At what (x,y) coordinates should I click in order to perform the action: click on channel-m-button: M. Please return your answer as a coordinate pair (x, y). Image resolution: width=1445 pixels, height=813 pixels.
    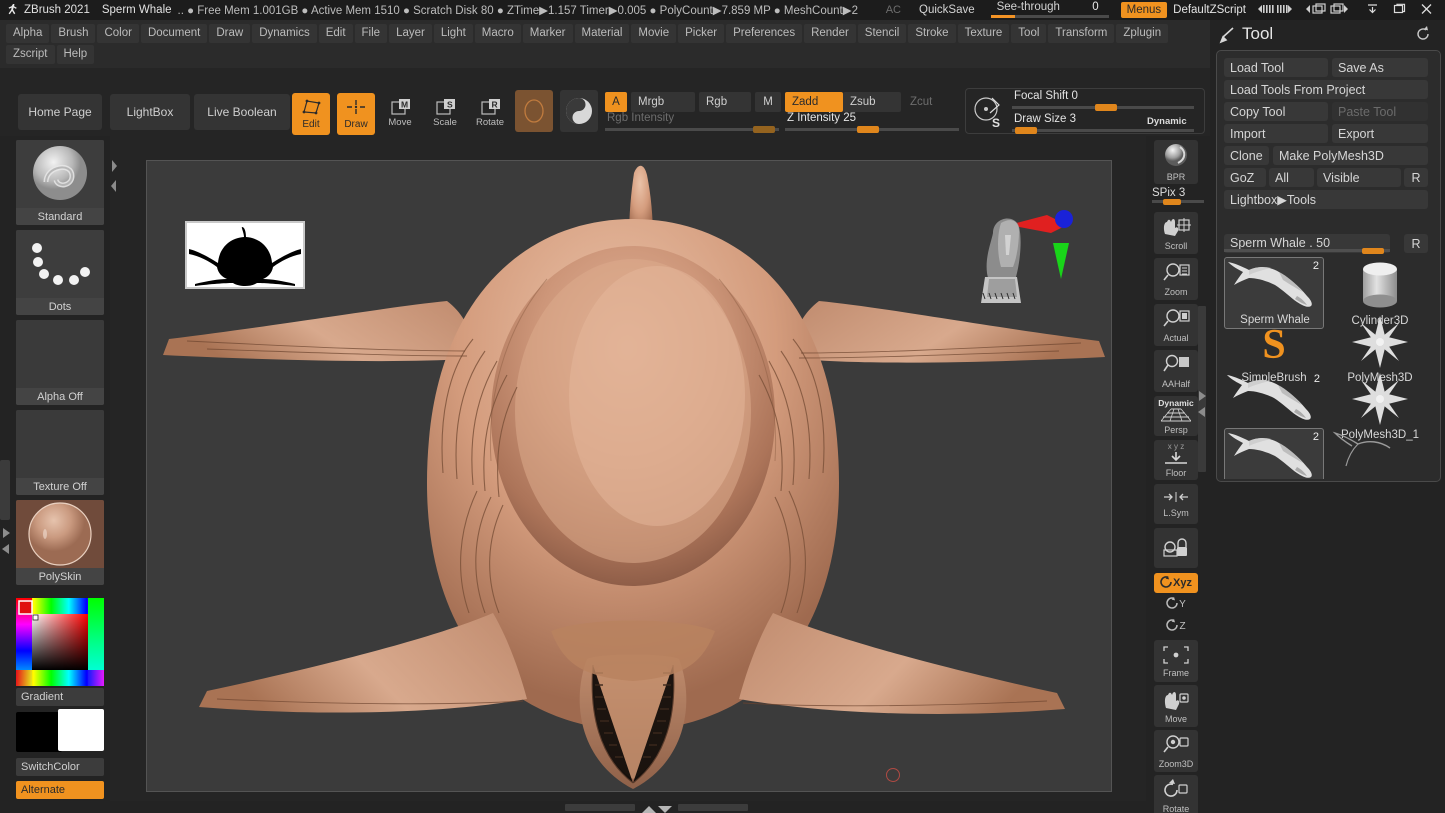
    Looking at the image, I should click on (768, 102).